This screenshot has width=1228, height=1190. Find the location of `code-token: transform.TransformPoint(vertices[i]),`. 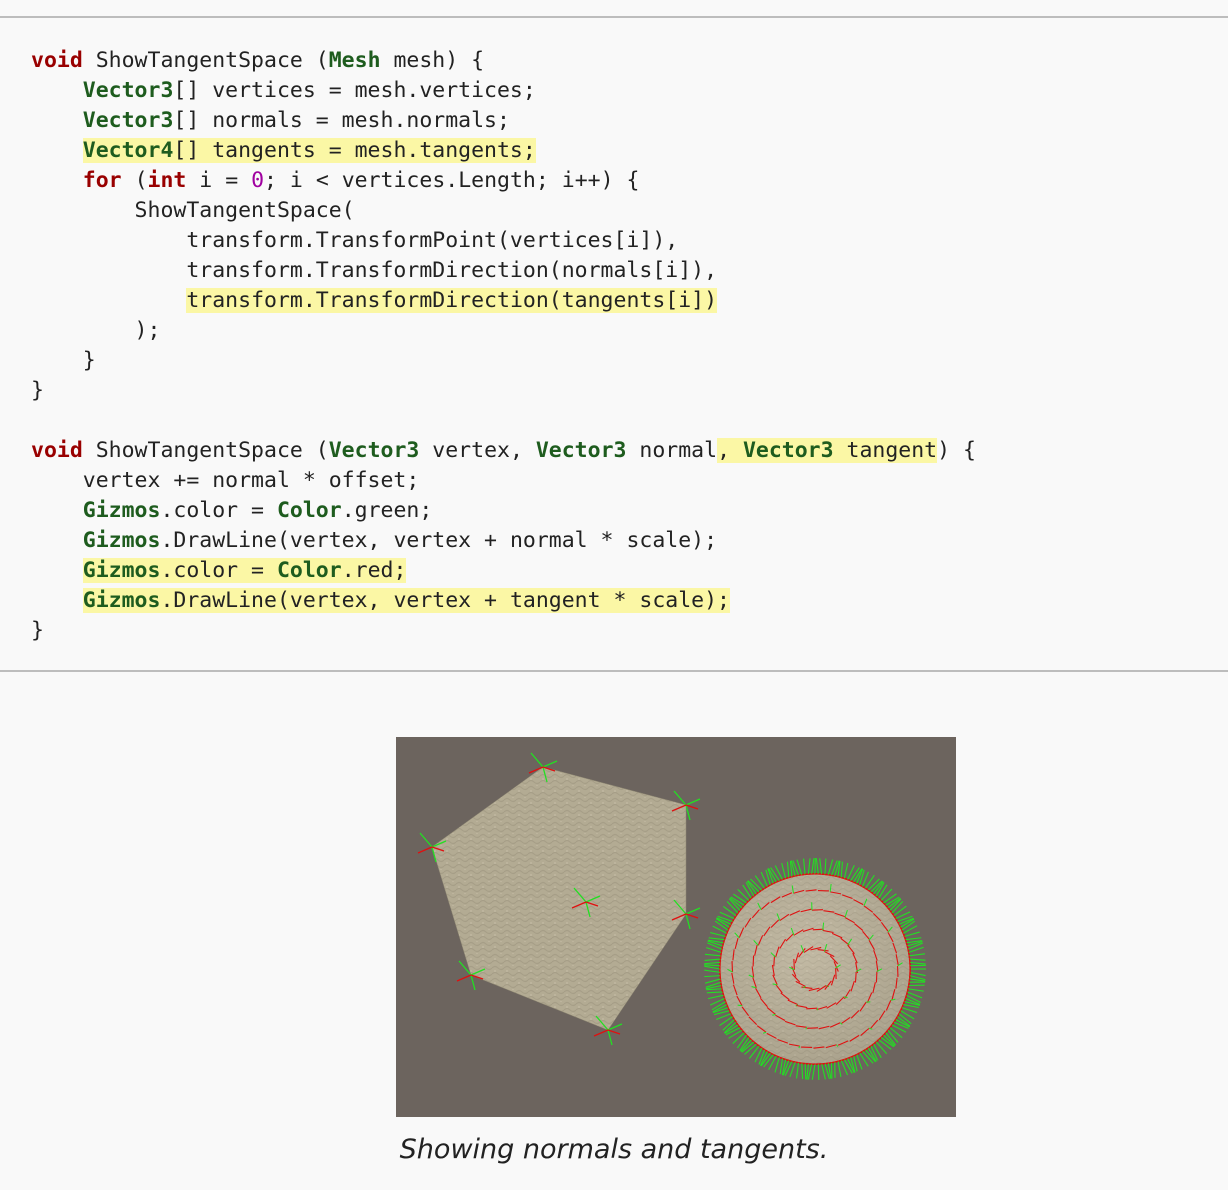

code-token: transform.TransformPoint(vertices[i]), is located at coordinates (355, 240).